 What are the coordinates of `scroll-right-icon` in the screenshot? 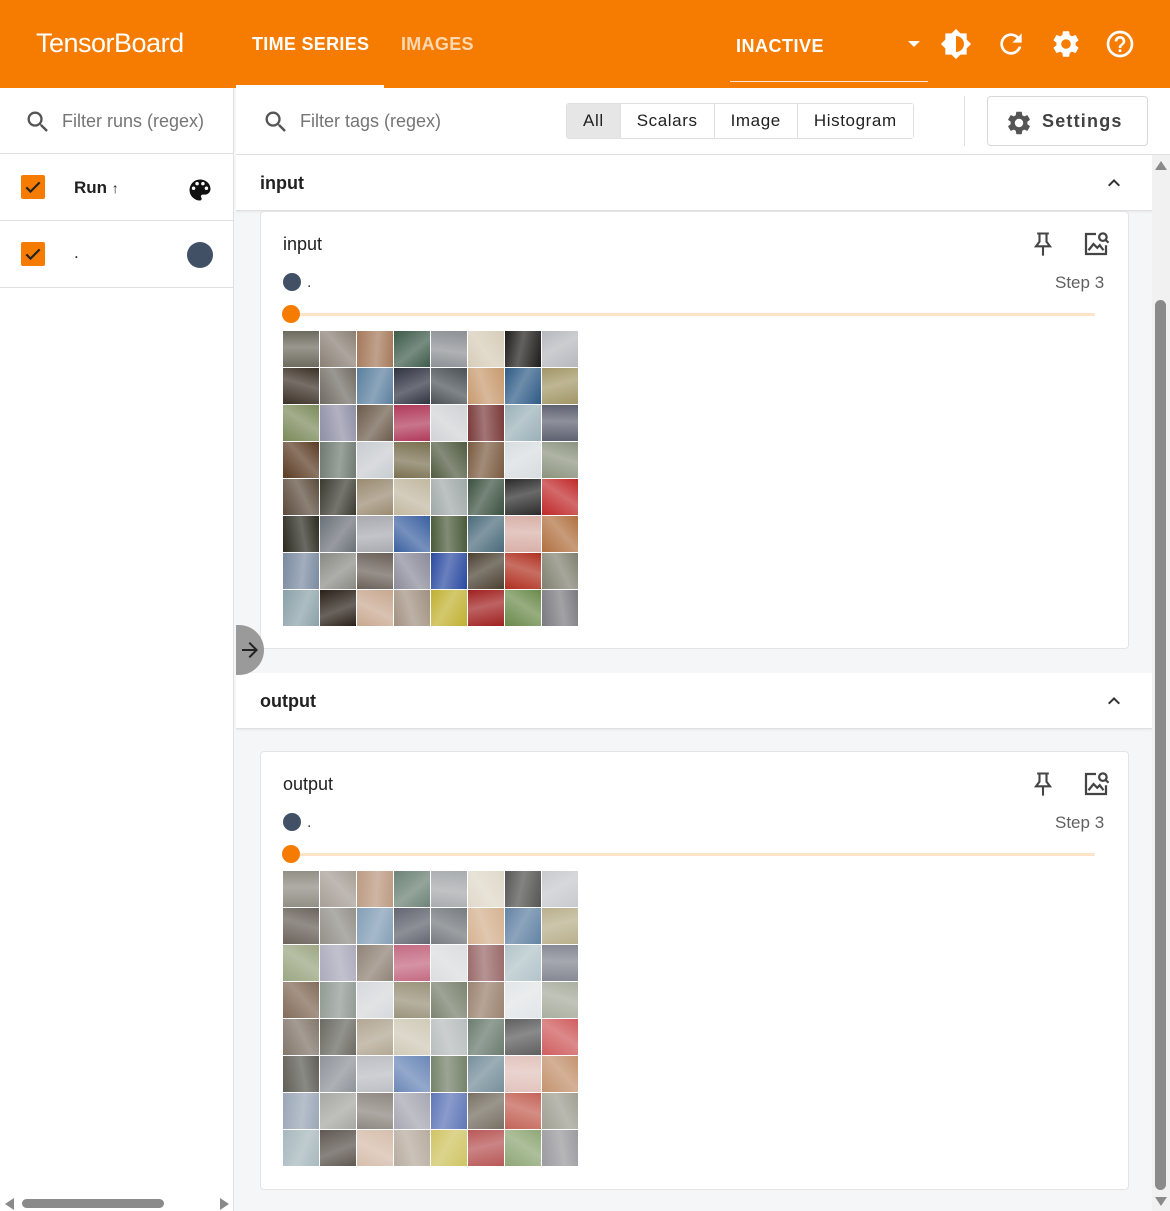 It's located at (224, 1204).